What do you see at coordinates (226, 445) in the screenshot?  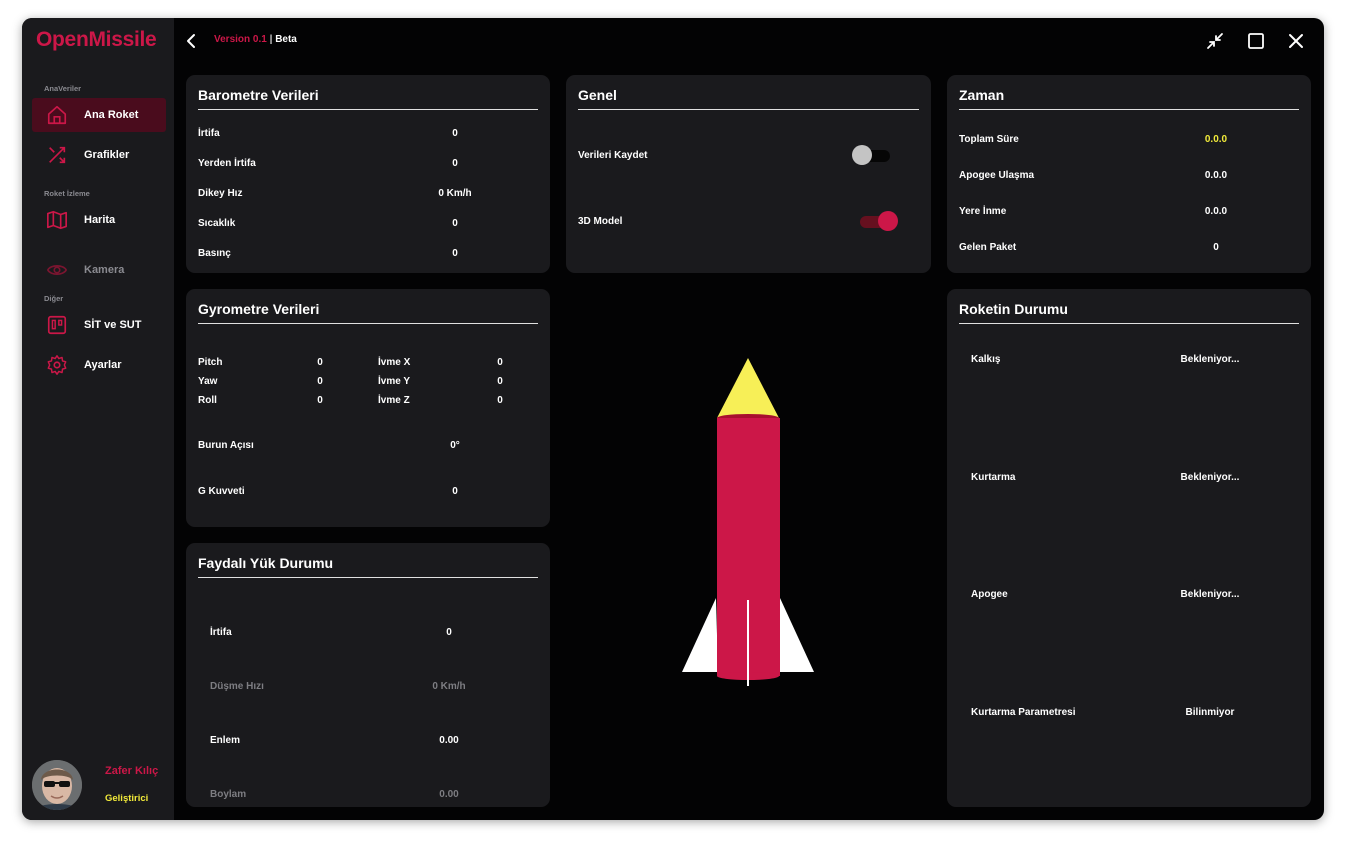 I see `nose-angle-label: Burun Açısı` at bounding box center [226, 445].